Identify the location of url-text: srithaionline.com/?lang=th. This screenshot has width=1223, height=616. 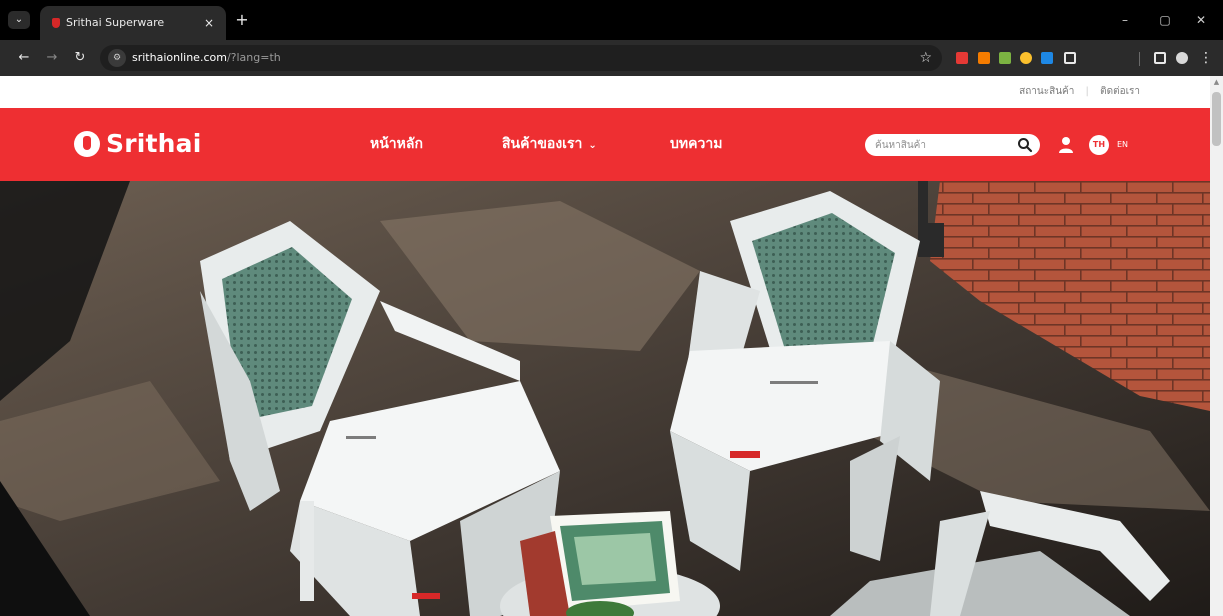
(206, 58).